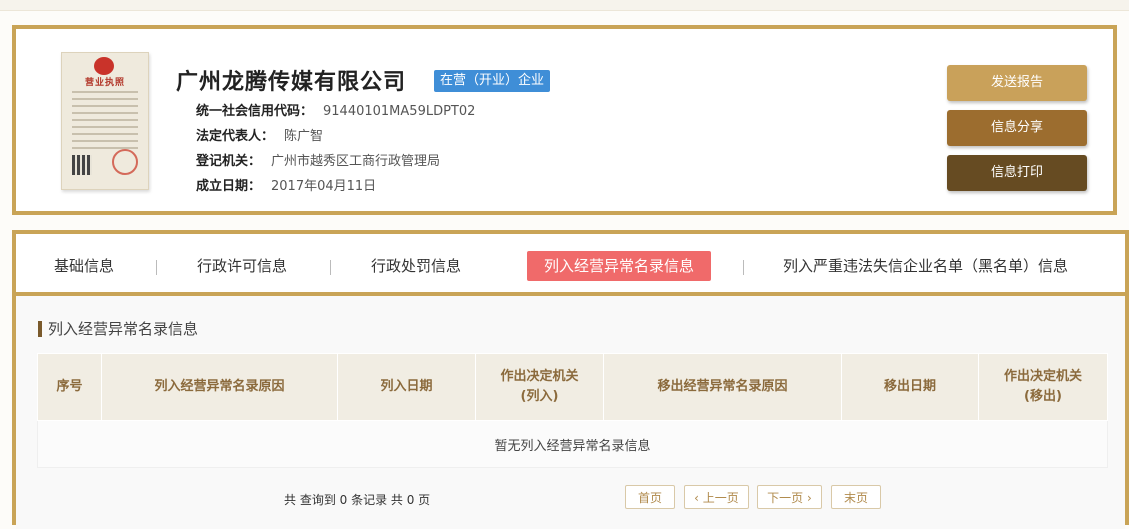  I want to click on col-header-remove-authority: 作出决定机关 (移出), so click(1043, 387).